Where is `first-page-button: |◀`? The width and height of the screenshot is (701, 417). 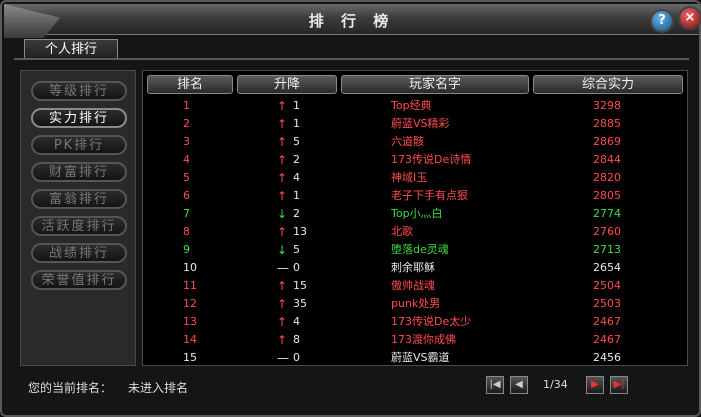
first-page-button: |◀ is located at coordinates (495, 385).